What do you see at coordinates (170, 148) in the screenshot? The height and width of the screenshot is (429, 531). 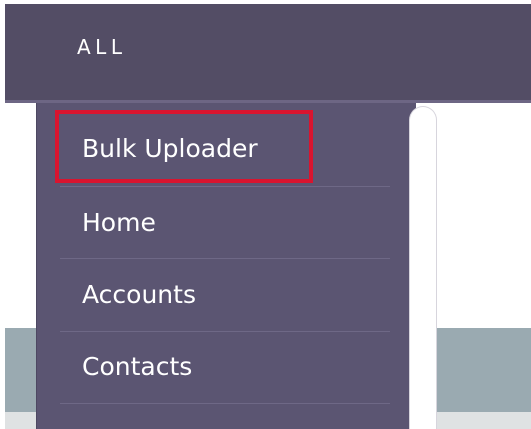 I see `menu-item-label: Bulk Uploader` at bounding box center [170, 148].